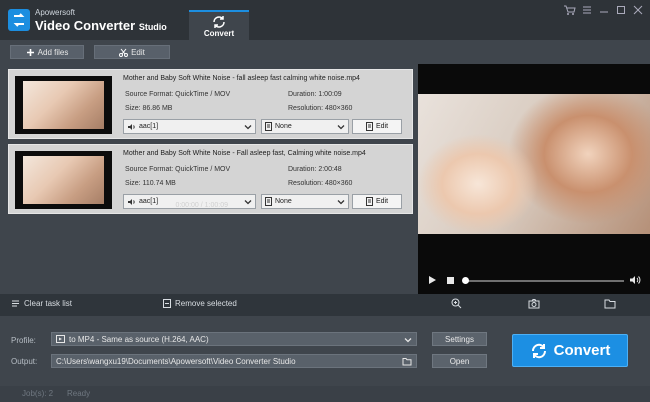  What do you see at coordinates (582, 350) in the screenshot?
I see `convert-button-label: Convert` at bounding box center [582, 350].